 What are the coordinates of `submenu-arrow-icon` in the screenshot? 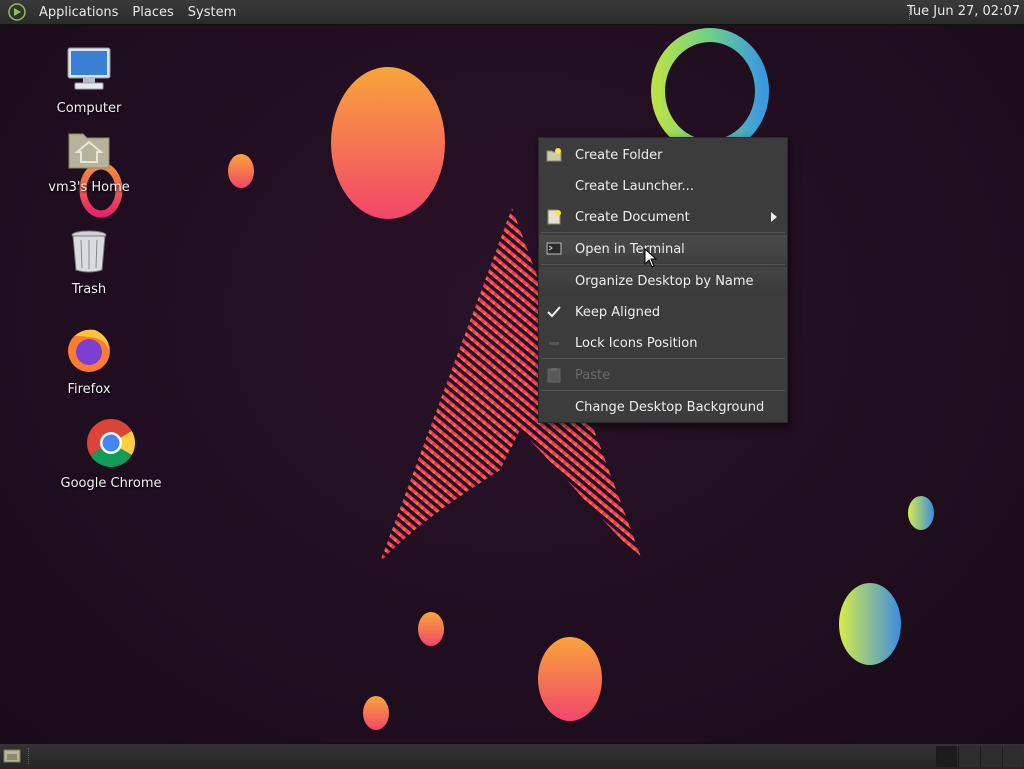 It's located at (774, 217).